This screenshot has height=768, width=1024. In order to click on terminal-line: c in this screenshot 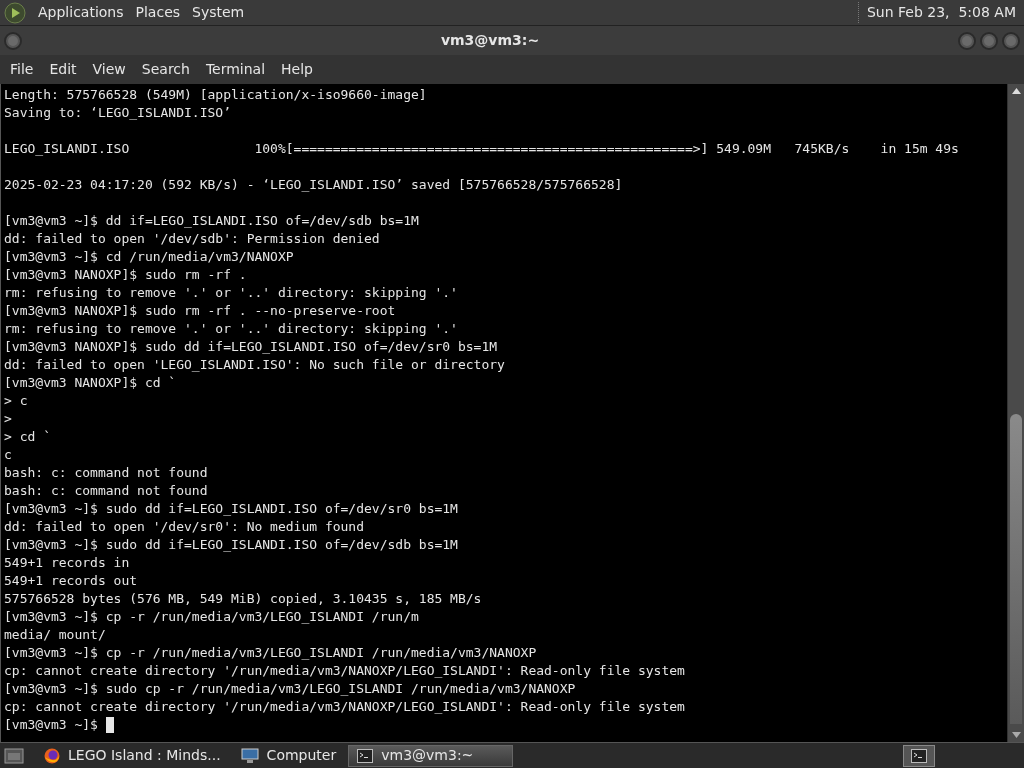, I will do `click(8, 455)`.